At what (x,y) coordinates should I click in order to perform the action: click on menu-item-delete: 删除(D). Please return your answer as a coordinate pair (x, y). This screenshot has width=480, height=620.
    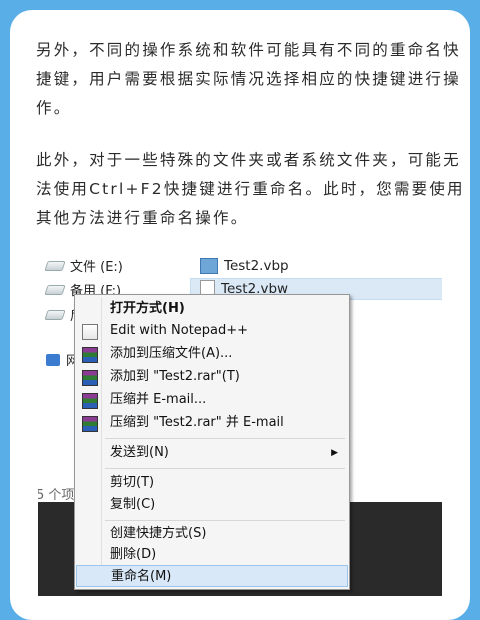
    Looking at the image, I should click on (211, 555).